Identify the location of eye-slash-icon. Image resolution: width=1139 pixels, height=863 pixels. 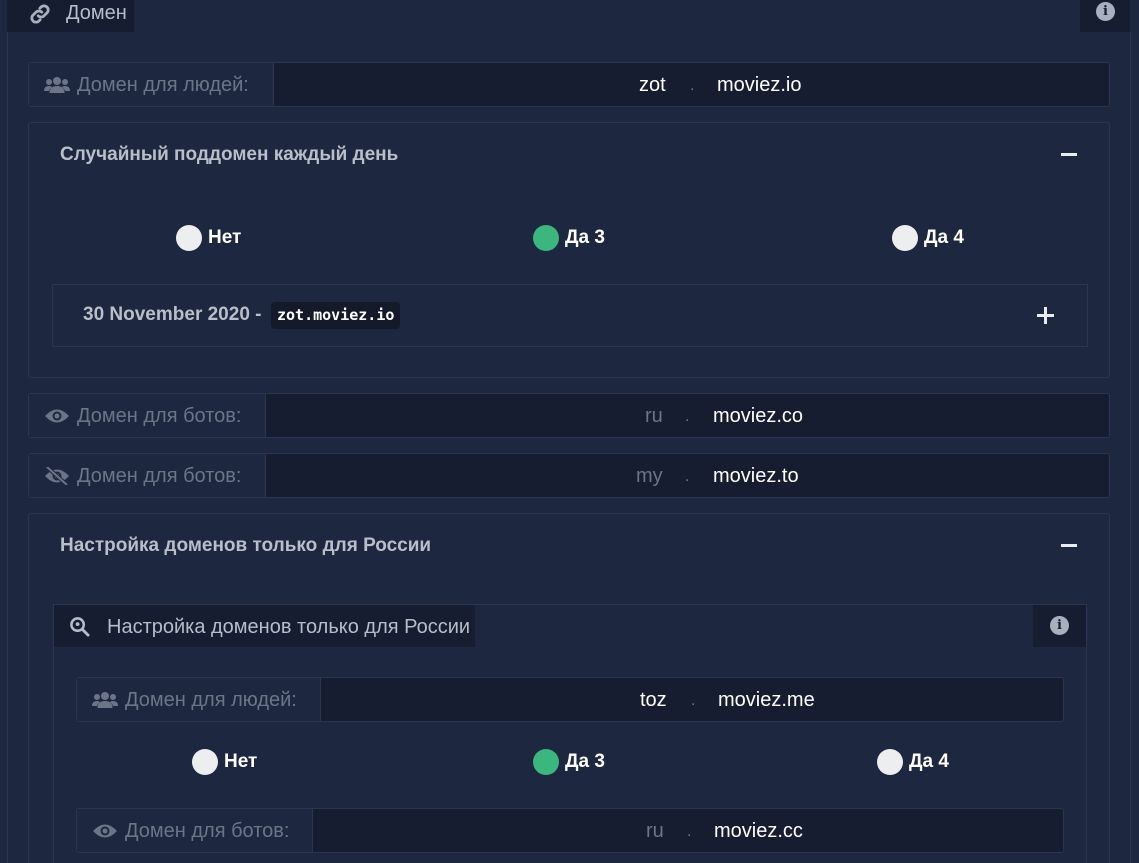
(57, 476).